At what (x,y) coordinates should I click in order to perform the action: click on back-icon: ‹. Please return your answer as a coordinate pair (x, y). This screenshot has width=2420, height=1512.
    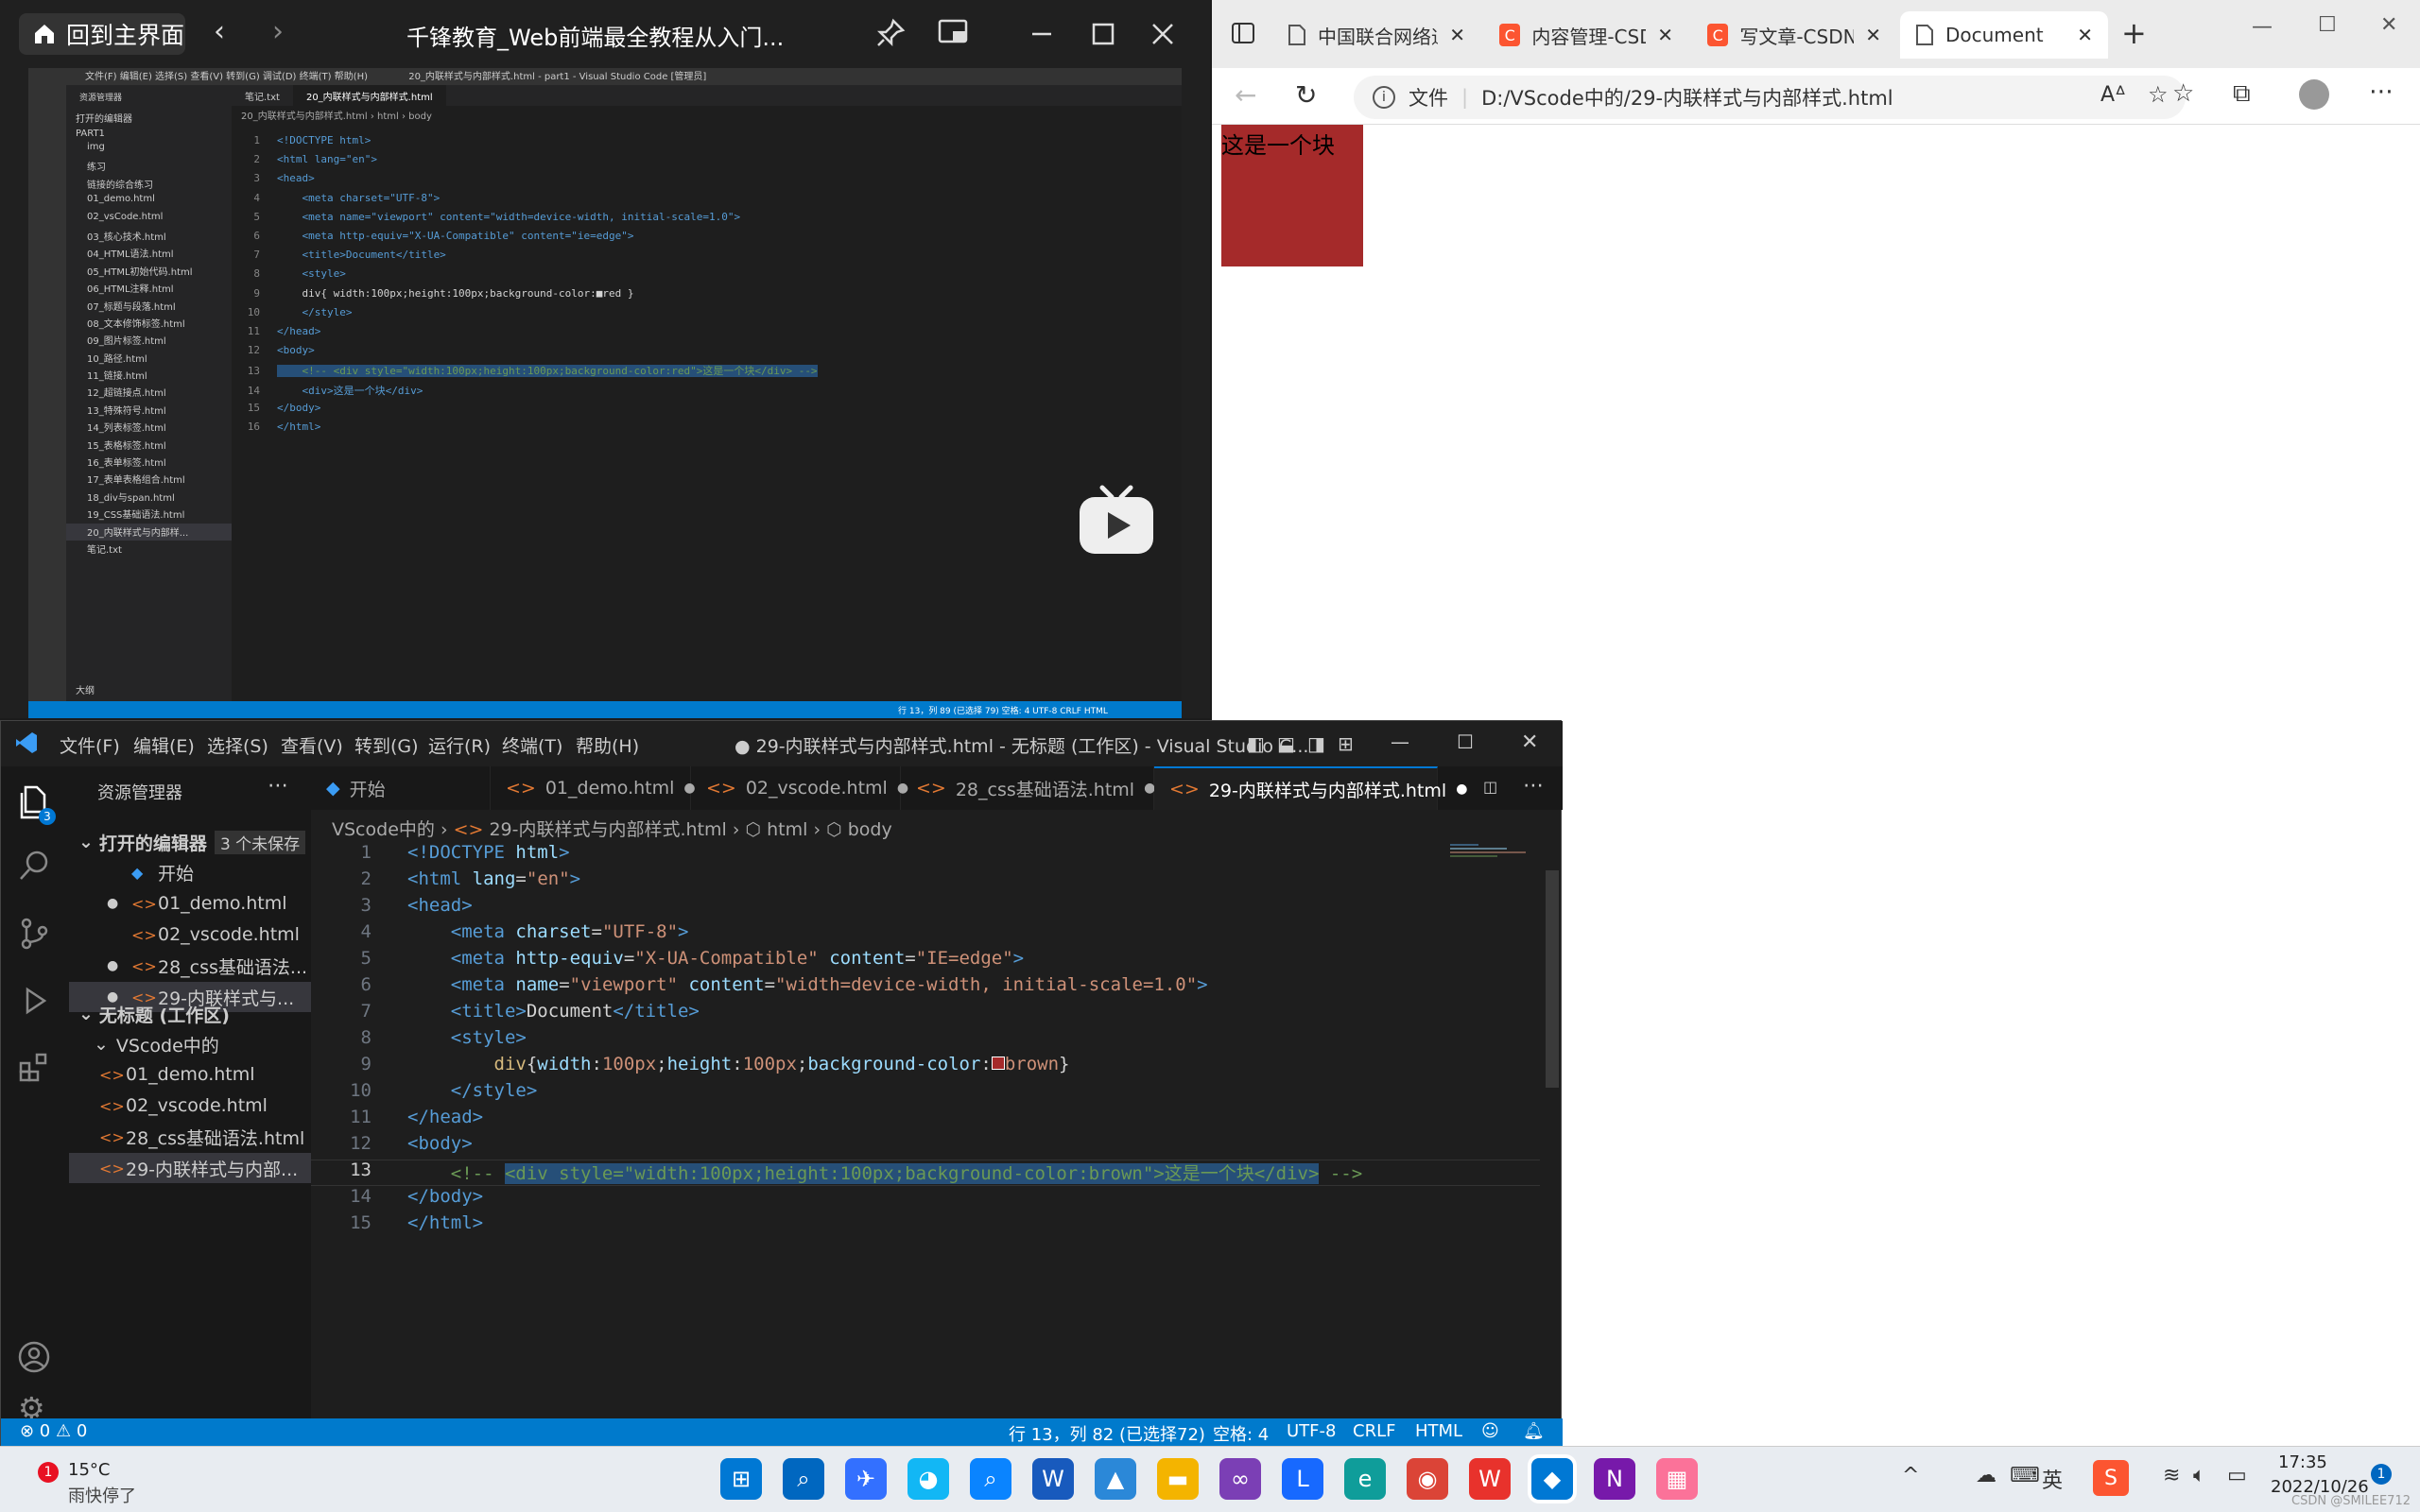
    Looking at the image, I should click on (219, 31).